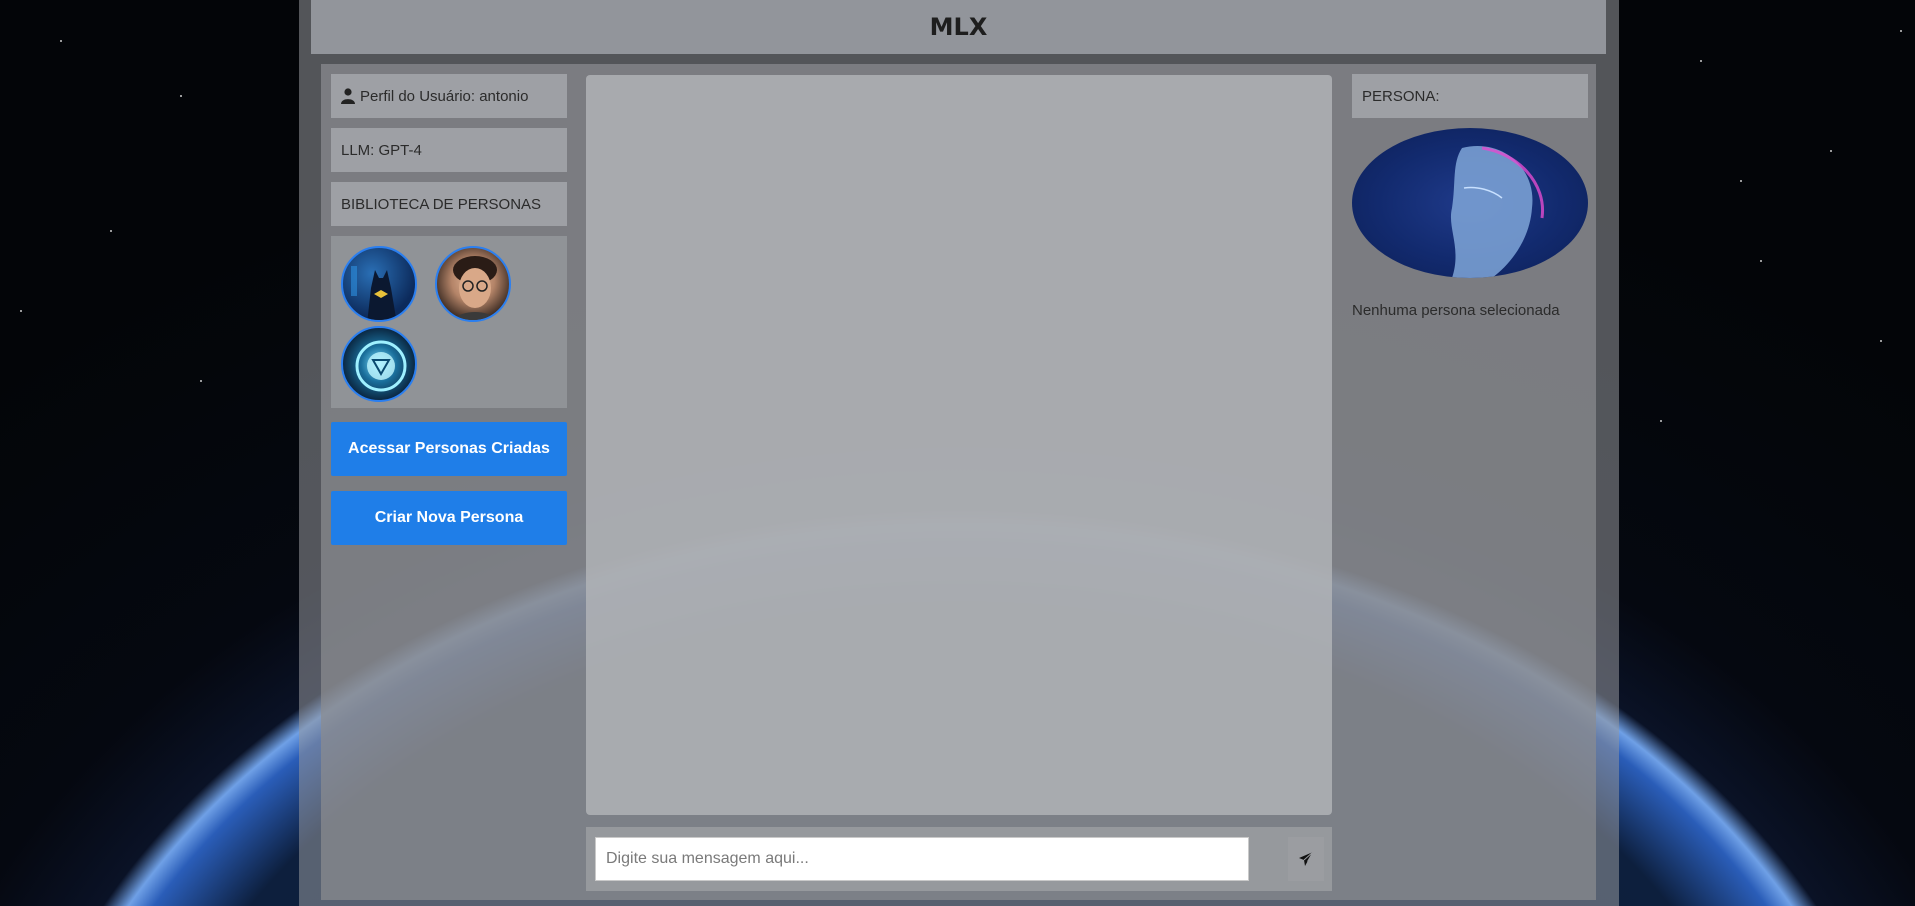  Describe the element at coordinates (444, 96) in the screenshot. I see `user-profile-label: Perfil do Usuário: antonio` at that location.